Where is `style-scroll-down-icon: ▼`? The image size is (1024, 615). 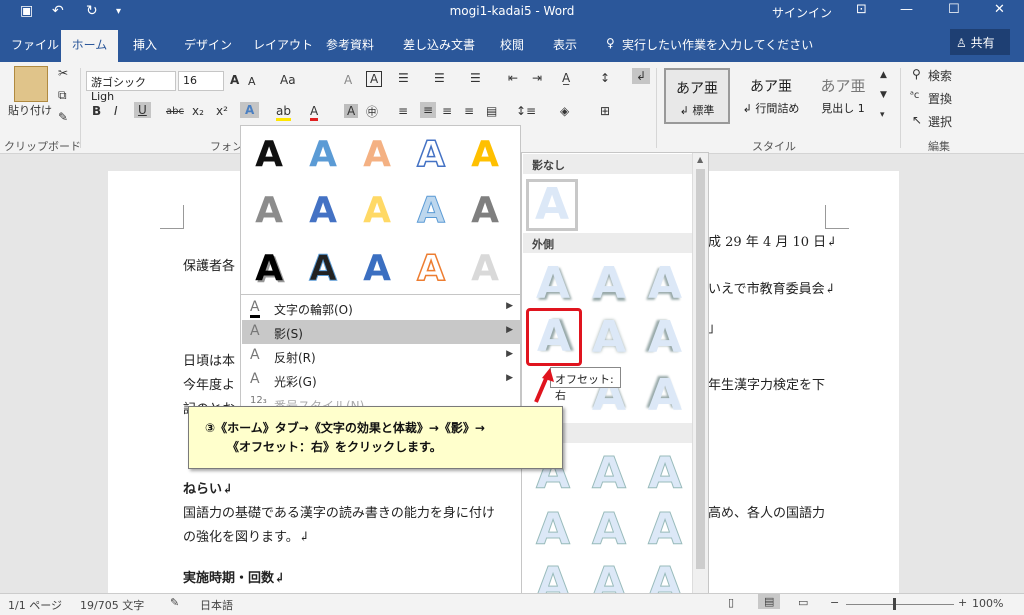 style-scroll-down-icon: ▼ is located at coordinates (883, 95).